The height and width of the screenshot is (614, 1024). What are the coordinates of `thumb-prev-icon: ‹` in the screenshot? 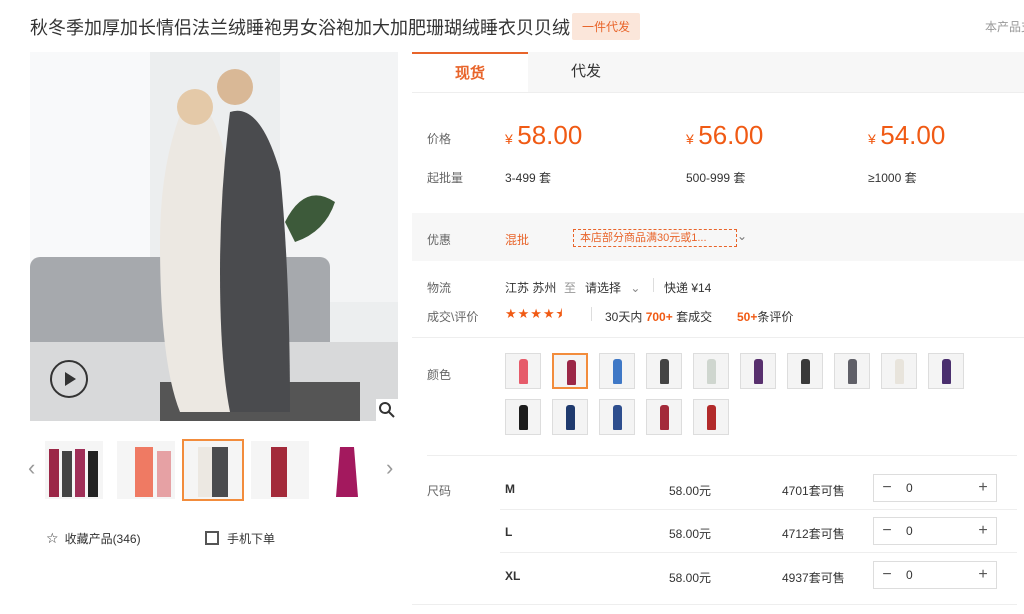 It's located at (31, 468).